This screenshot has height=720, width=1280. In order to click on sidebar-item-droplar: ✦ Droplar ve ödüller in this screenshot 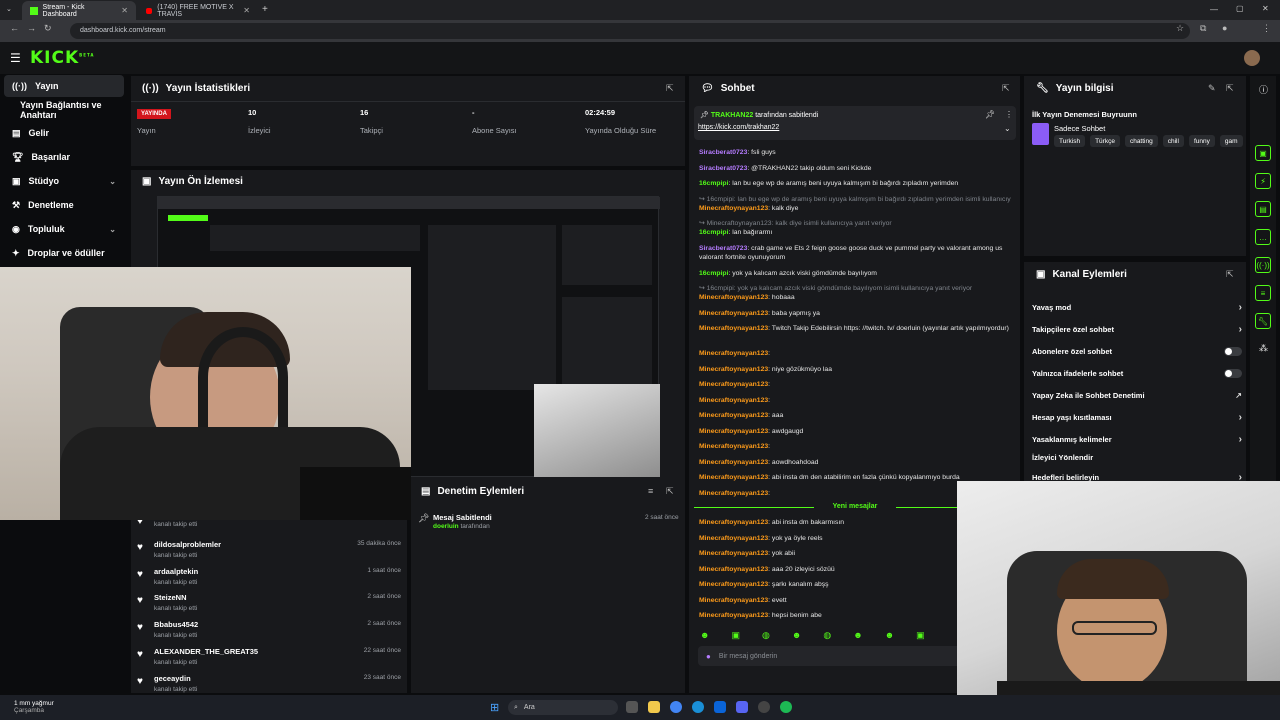, I will do `click(64, 253)`.